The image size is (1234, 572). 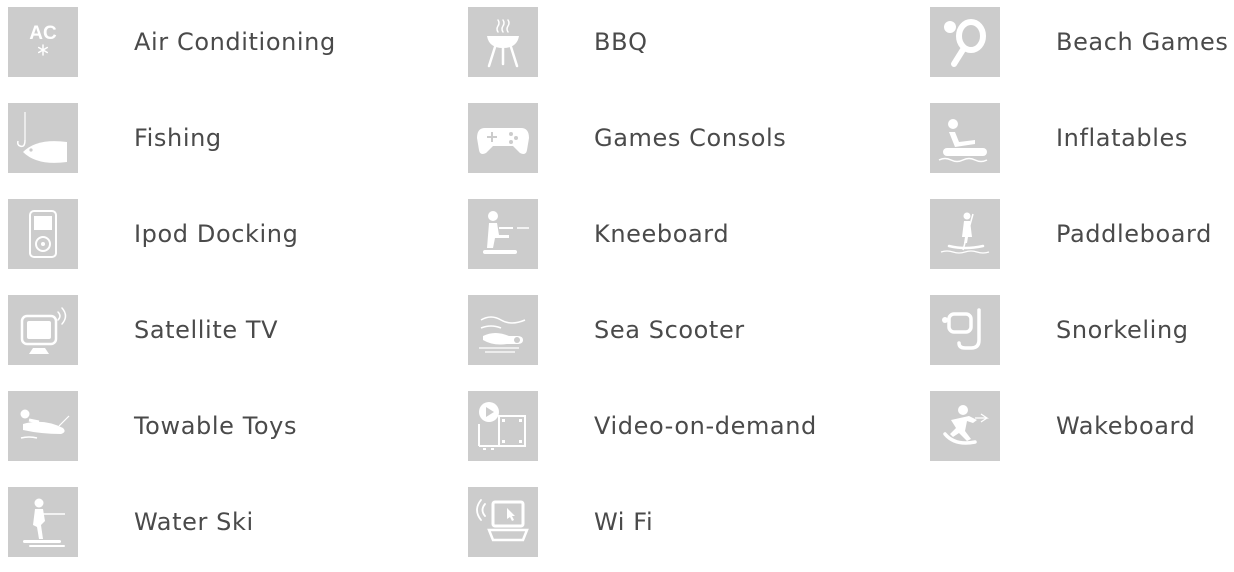 What do you see at coordinates (235, 42) in the screenshot?
I see `amenity-label: Air Conditioning` at bounding box center [235, 42].